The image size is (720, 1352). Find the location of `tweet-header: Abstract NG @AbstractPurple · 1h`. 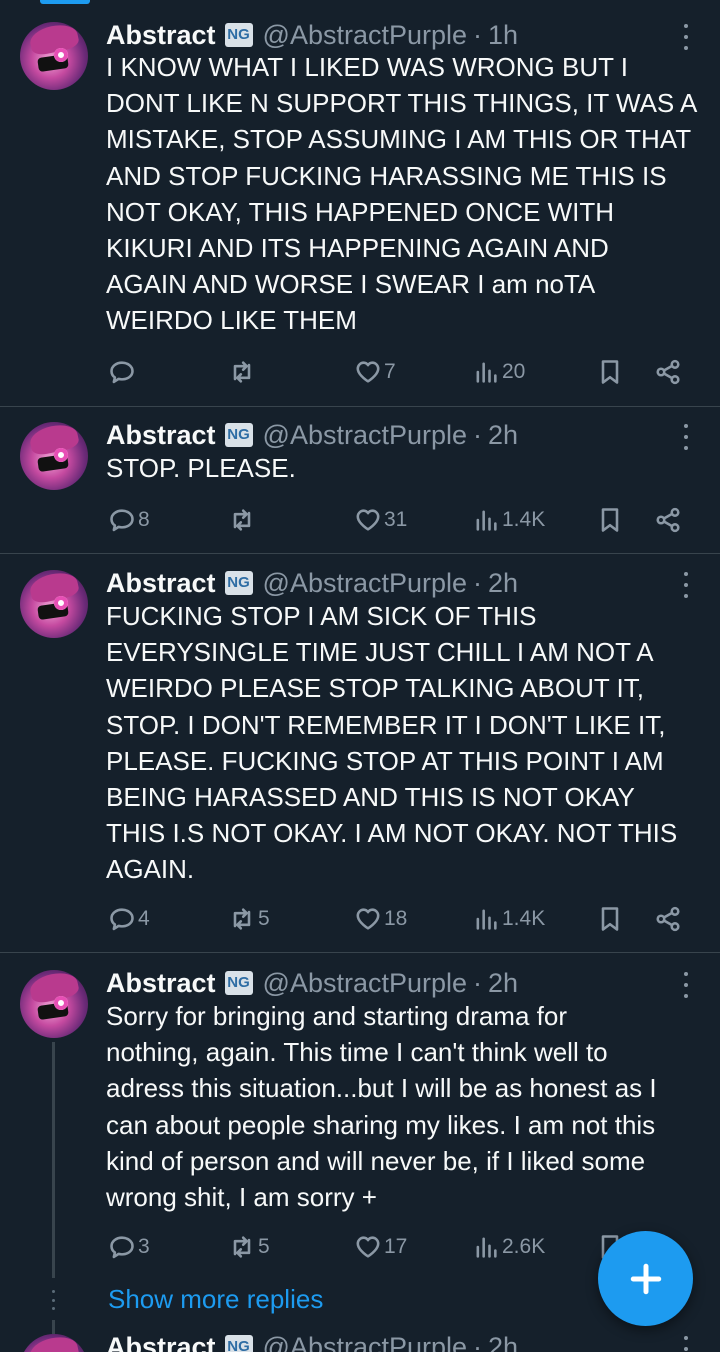

tweet-header: Abstract NG @AbstractPurple · 1h is located at coordinates (312, 35).